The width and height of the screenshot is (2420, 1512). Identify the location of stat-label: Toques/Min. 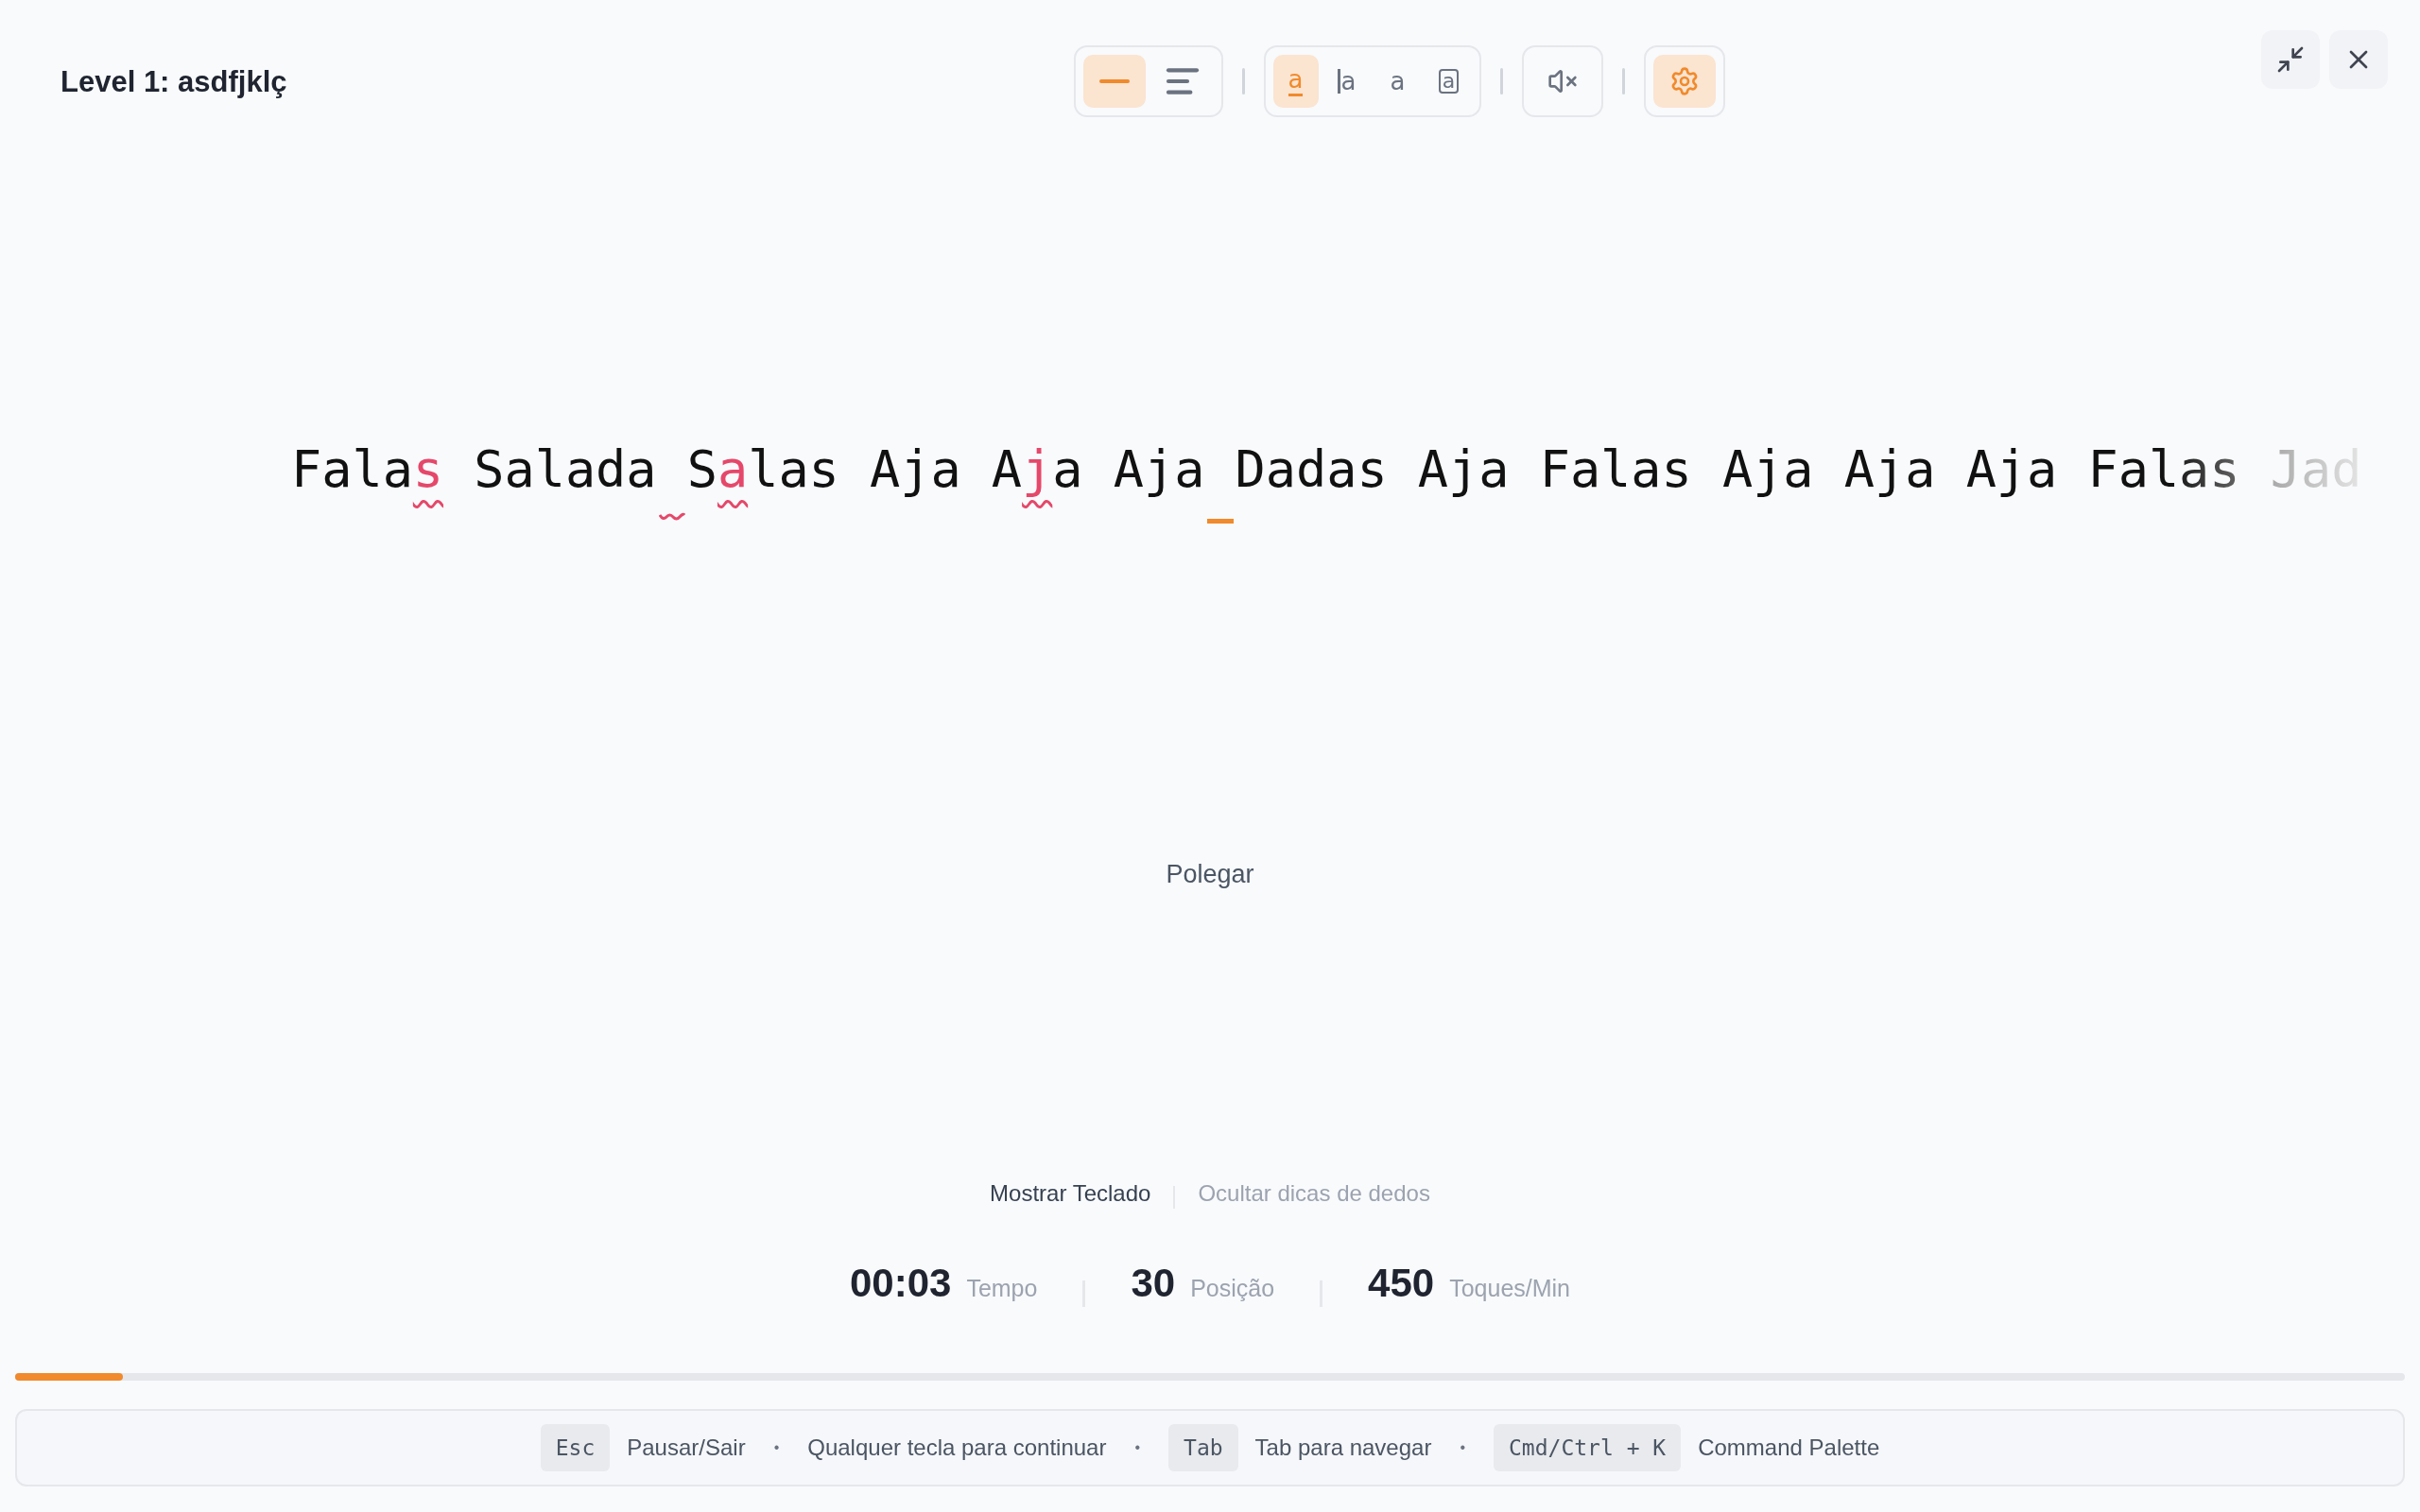
(1510, 1288).